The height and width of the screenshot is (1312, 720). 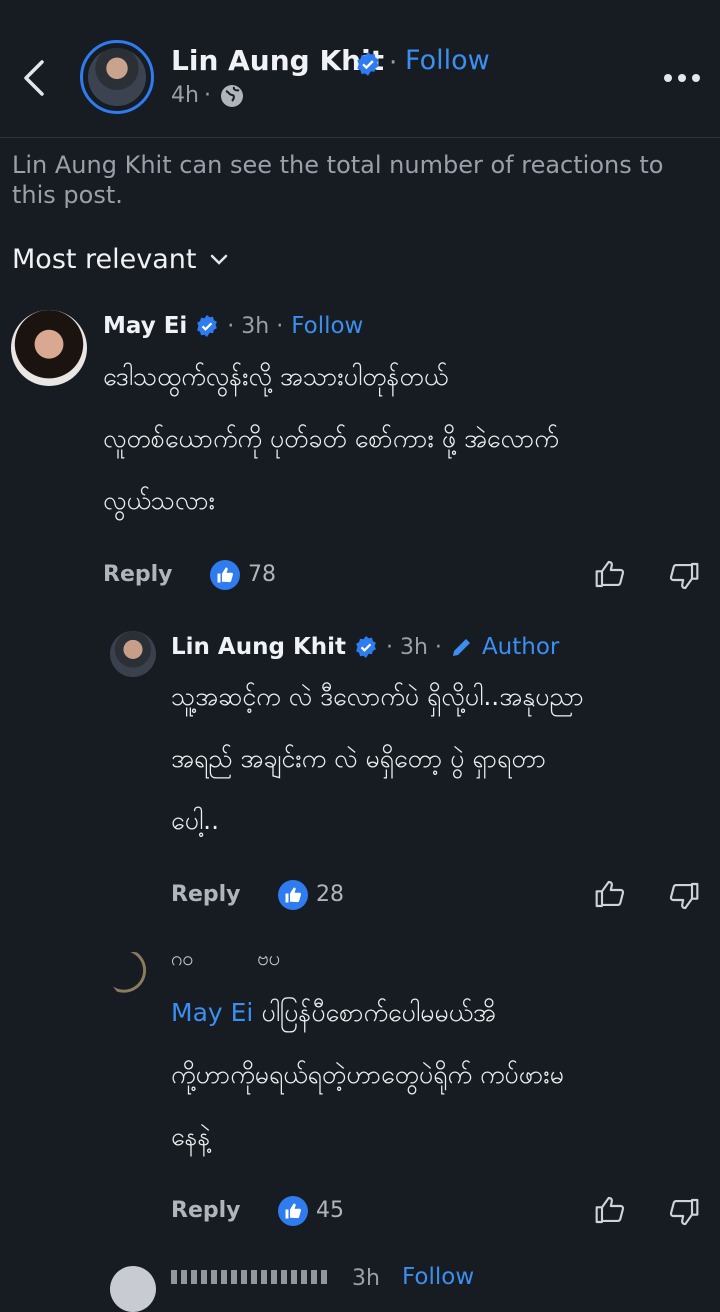 What do you see at coordinates (277, 60) in the screenshot?
I see `author-name: Lin Aung Khit` at bounding box center [277, 60].